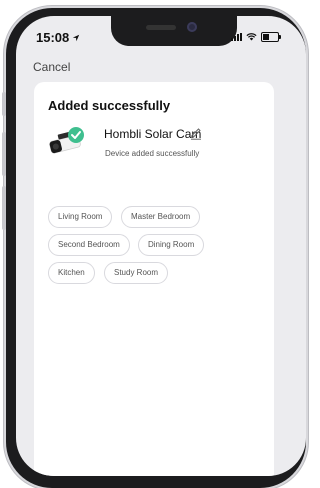 This screenshot has width=320, height=488. What do you see at coordinates (153, 134) in the screenshot?
I see `device-name: Hombli Solar Cam` at bounding box center [153, 134].